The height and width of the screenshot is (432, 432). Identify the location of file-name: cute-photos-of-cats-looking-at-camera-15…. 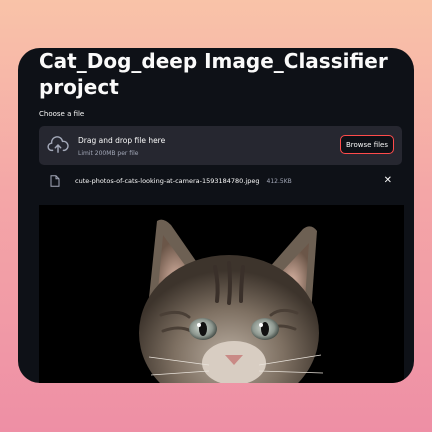
(183, 181).